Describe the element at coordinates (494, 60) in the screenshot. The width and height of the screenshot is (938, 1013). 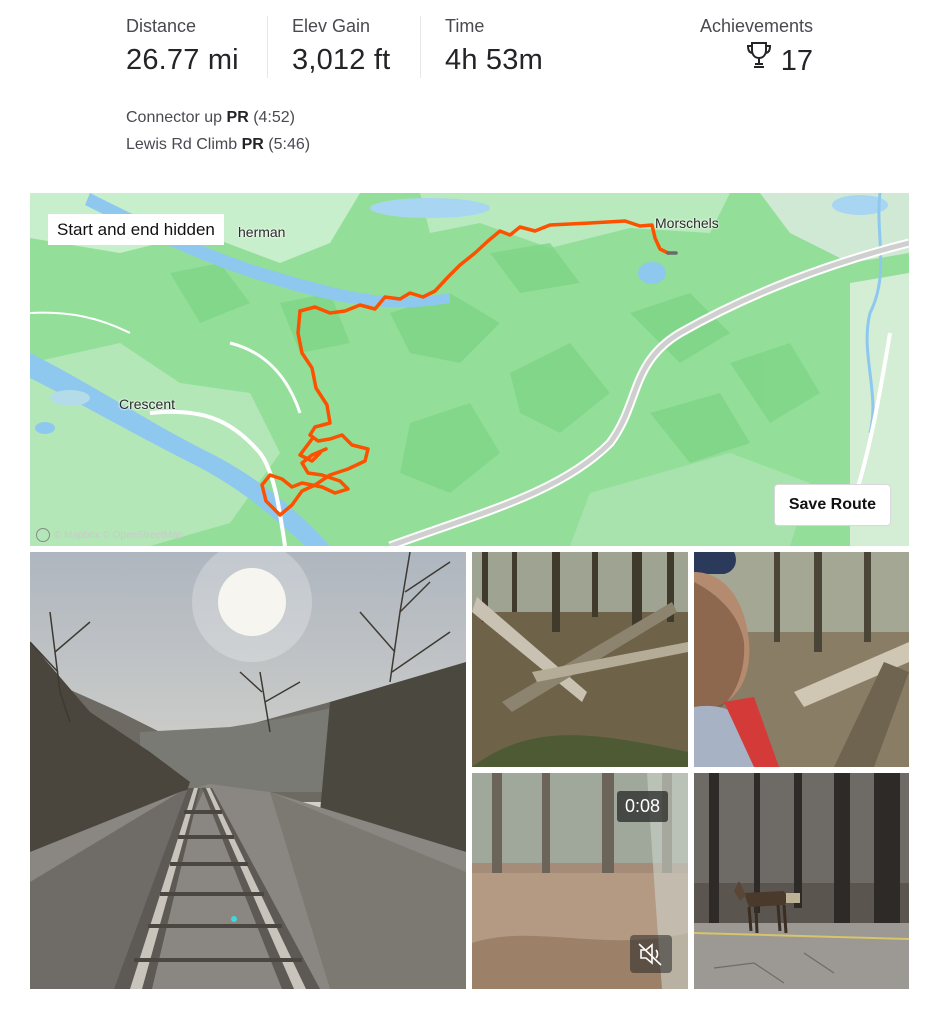
I see `stat-value: 4h 53m` at that location.